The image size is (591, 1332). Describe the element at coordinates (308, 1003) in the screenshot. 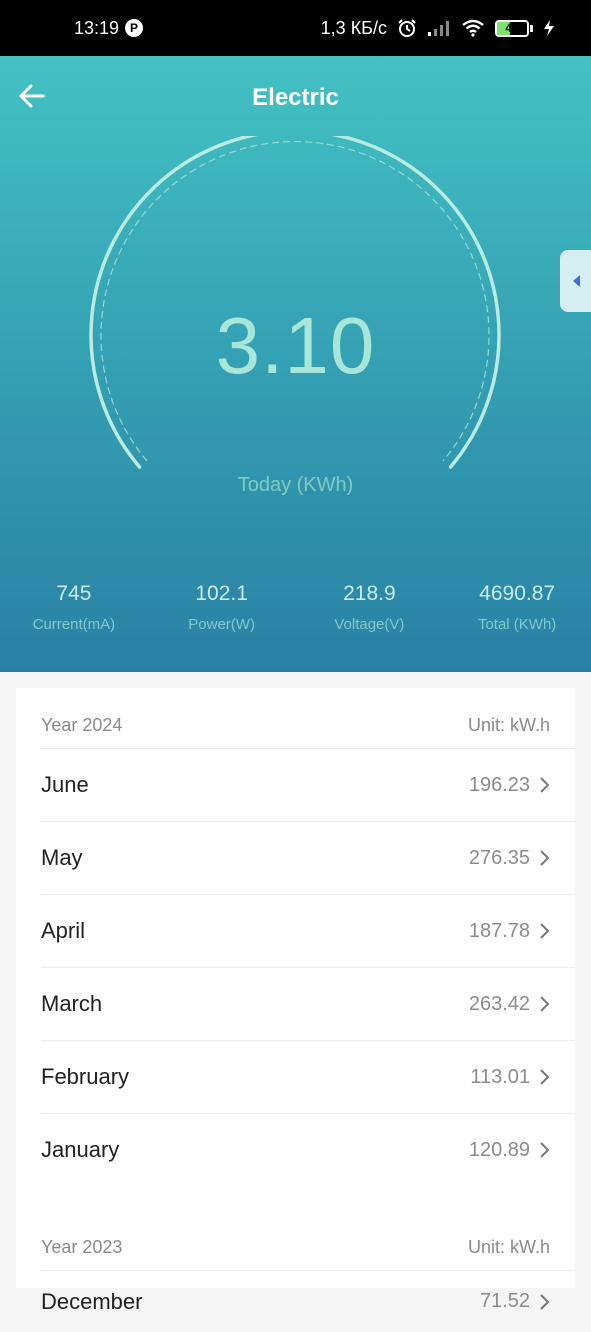

I see `month-row-march: March 263.42` at that location.